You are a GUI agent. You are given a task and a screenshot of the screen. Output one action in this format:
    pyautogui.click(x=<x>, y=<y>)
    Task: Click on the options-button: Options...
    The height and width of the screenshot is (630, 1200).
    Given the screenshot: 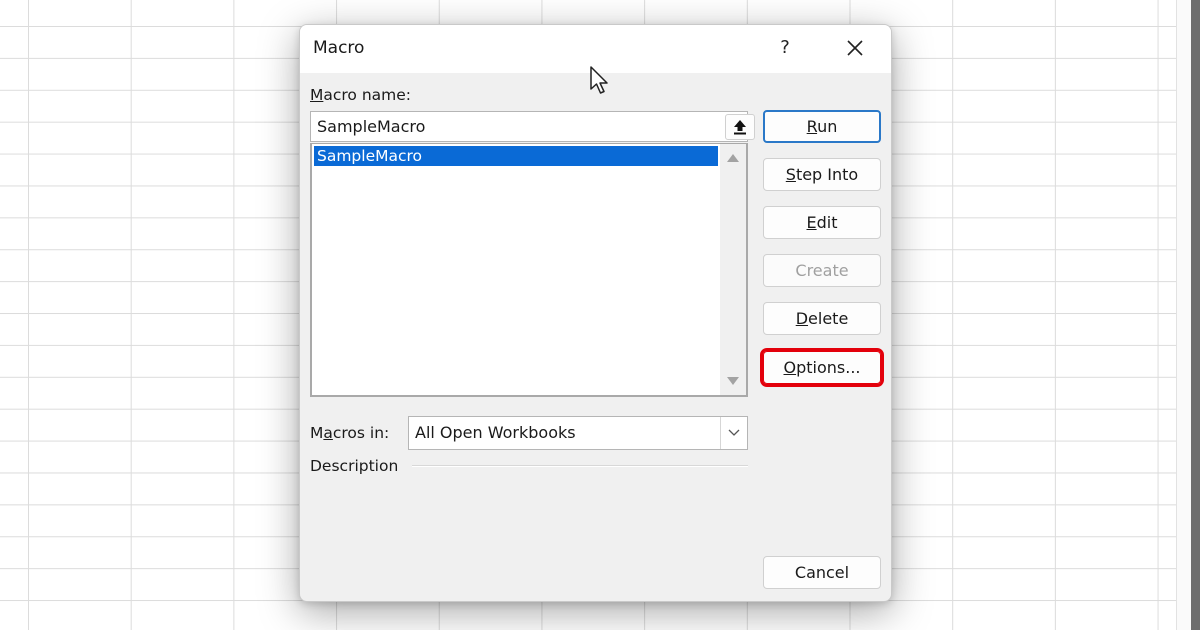 What is the action you would take?
    pyautogui.click(x=822, y=367)
    